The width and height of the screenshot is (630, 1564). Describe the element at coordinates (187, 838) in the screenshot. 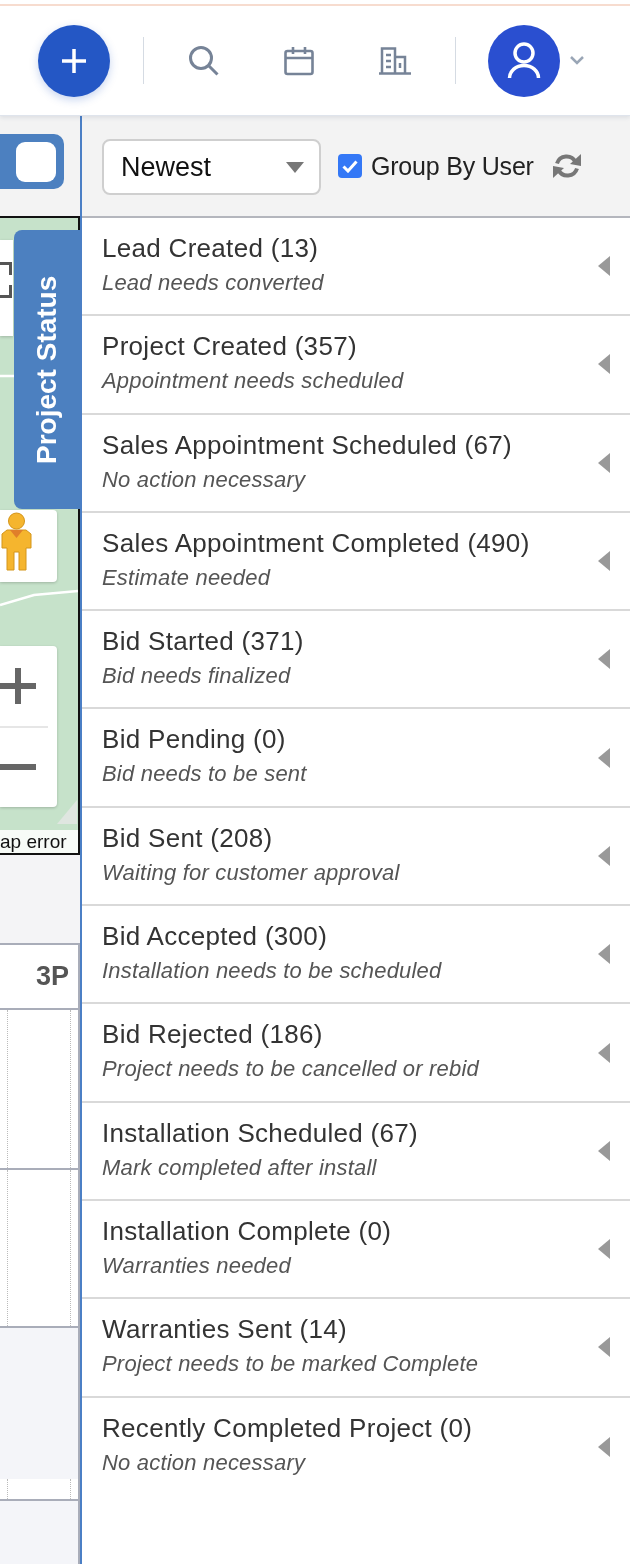

I see `status-title: Bid Sent (208)` at that location.